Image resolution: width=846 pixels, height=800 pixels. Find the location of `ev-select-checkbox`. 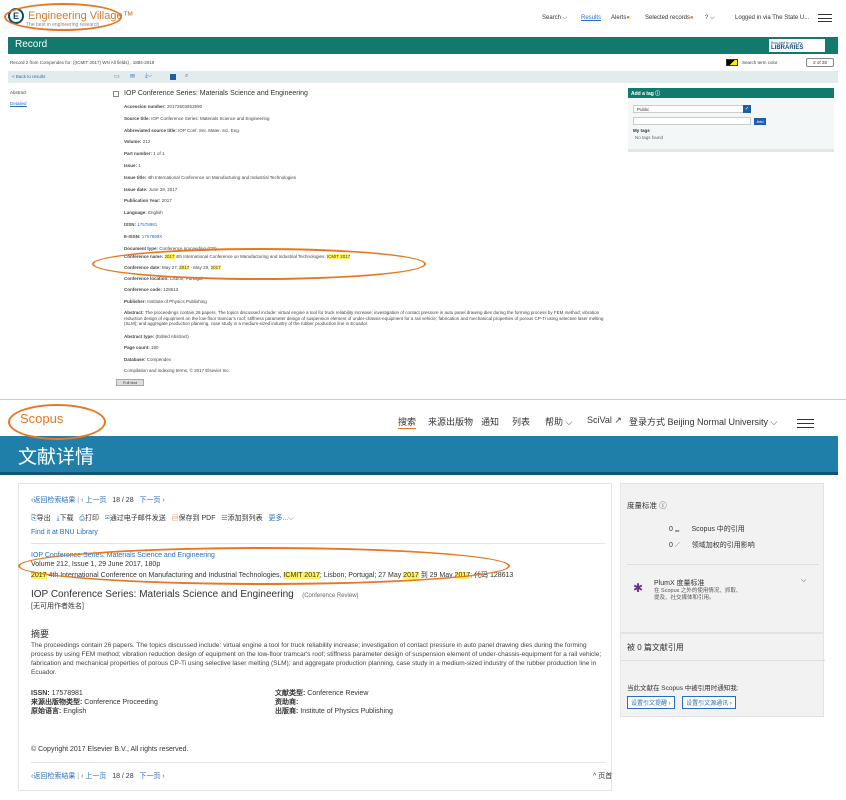

ev-select-checkbox is located at coordinates (116, 94).